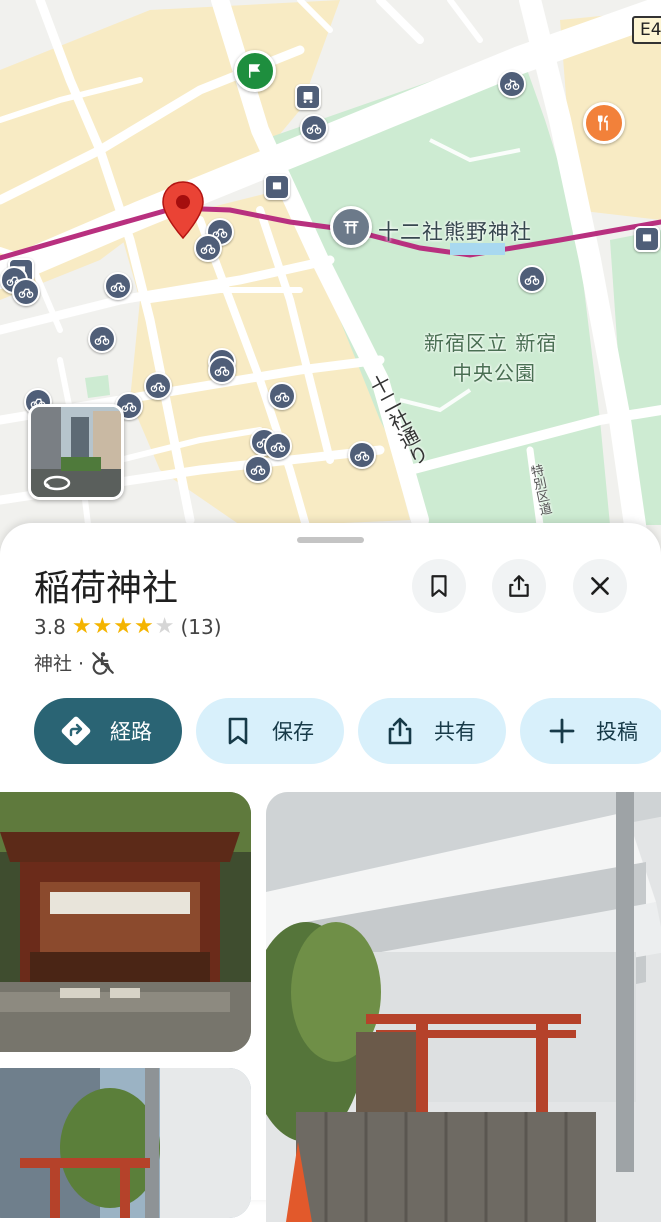 This screenshot has height=1222, width=661. What do you see at coordinates (494, 373) in the screenshot?
I see `park-label-line2: 中央公園` at bounding box center [494, 373].